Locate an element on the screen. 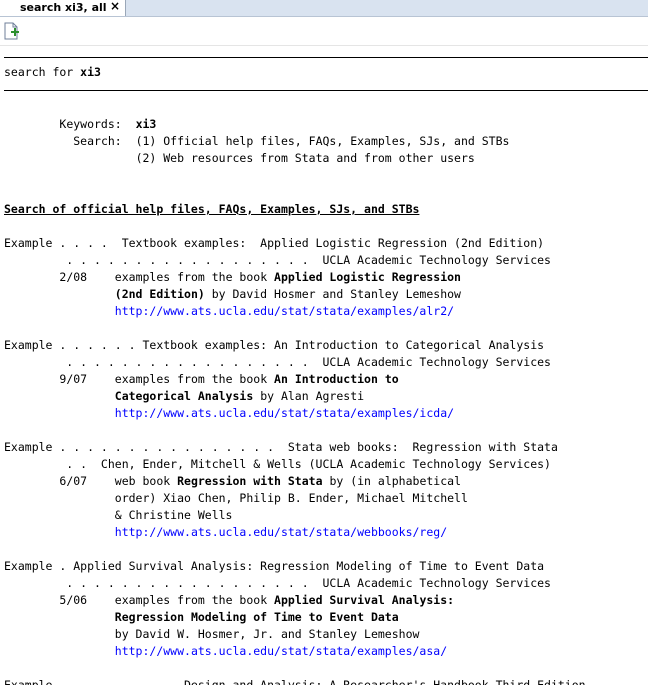  tab-search-results: search xi3, all × is located at coordinates (63, 8).